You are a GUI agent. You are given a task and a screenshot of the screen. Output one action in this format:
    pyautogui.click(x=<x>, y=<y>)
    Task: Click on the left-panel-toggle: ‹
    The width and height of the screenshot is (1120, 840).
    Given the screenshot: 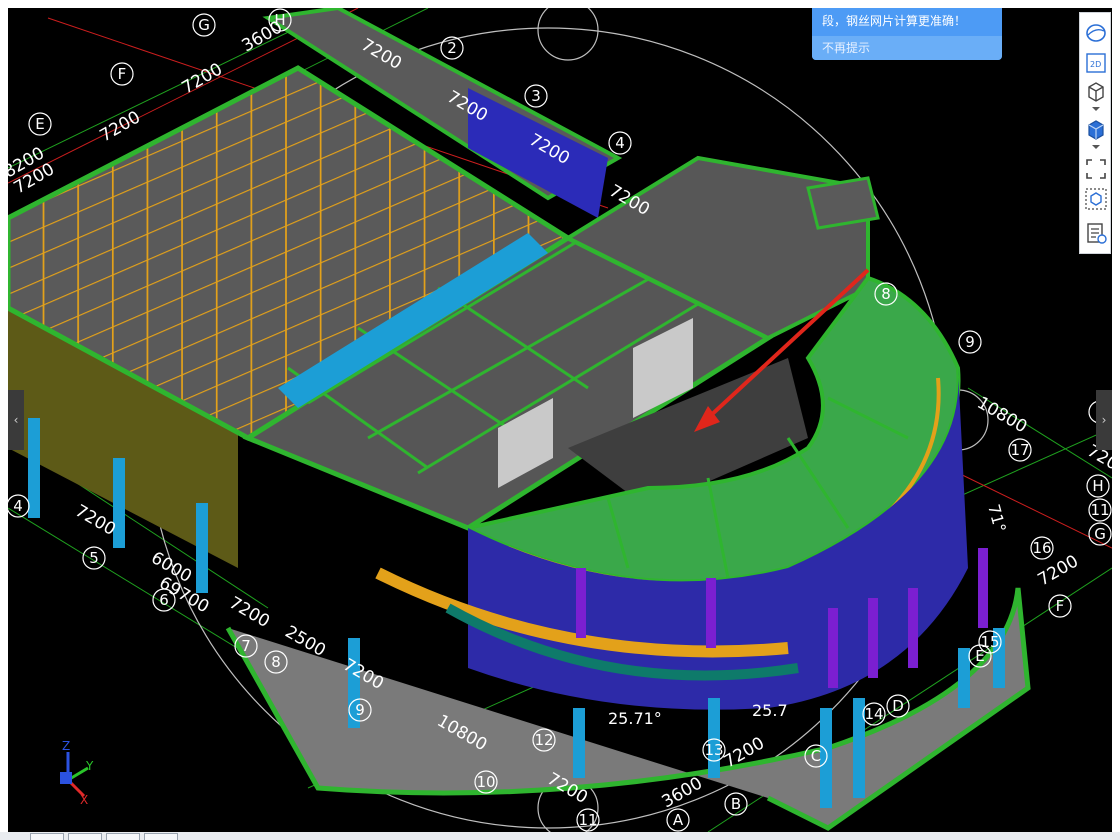 What is the action you would take?
    pyautogui.click(x=16, y=420)
    